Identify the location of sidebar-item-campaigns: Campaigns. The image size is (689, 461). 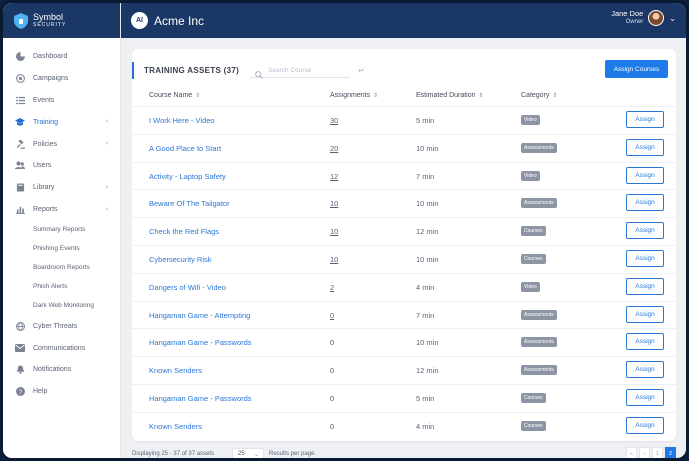
(61, 79).